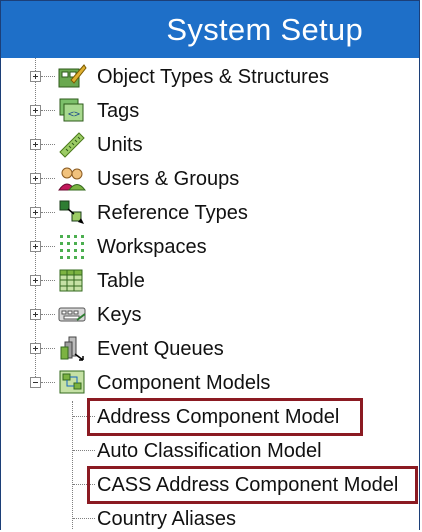  I want to click on tree-child-address-component-model: Address Component Model, so click(210, 416).